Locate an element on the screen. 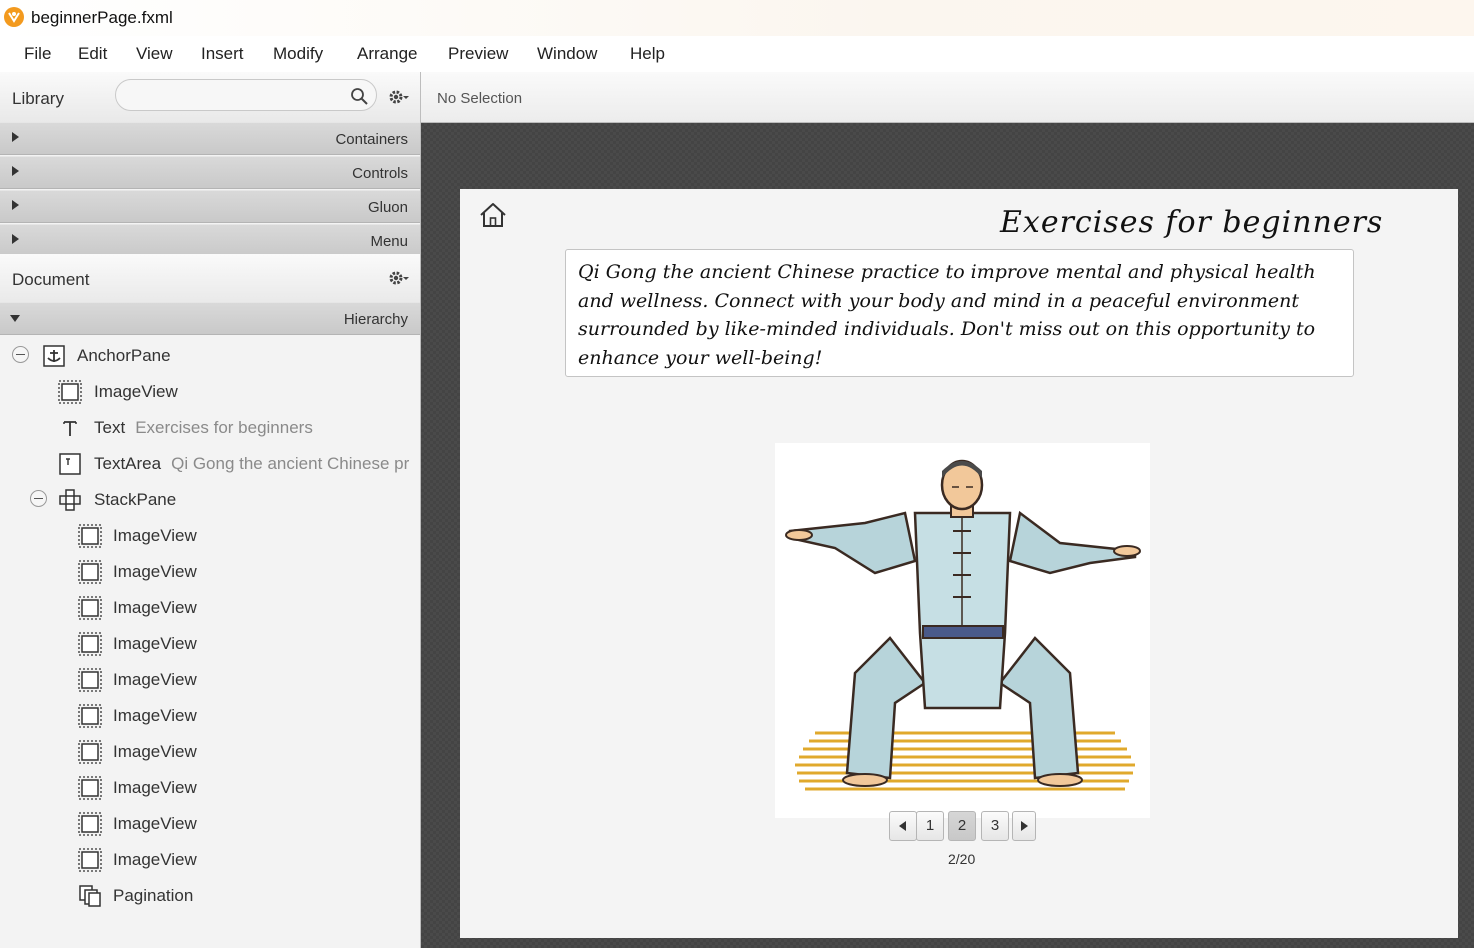 The width and height of the screenshot is (1474, 948). qigong-illustration is located at coordinates (962, 630).